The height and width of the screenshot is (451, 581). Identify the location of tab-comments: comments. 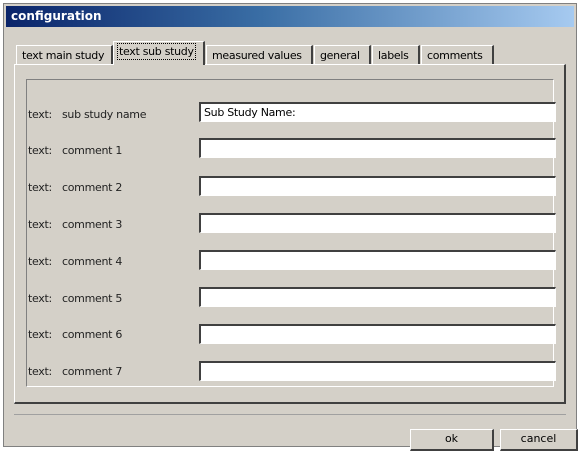
(457, 54).